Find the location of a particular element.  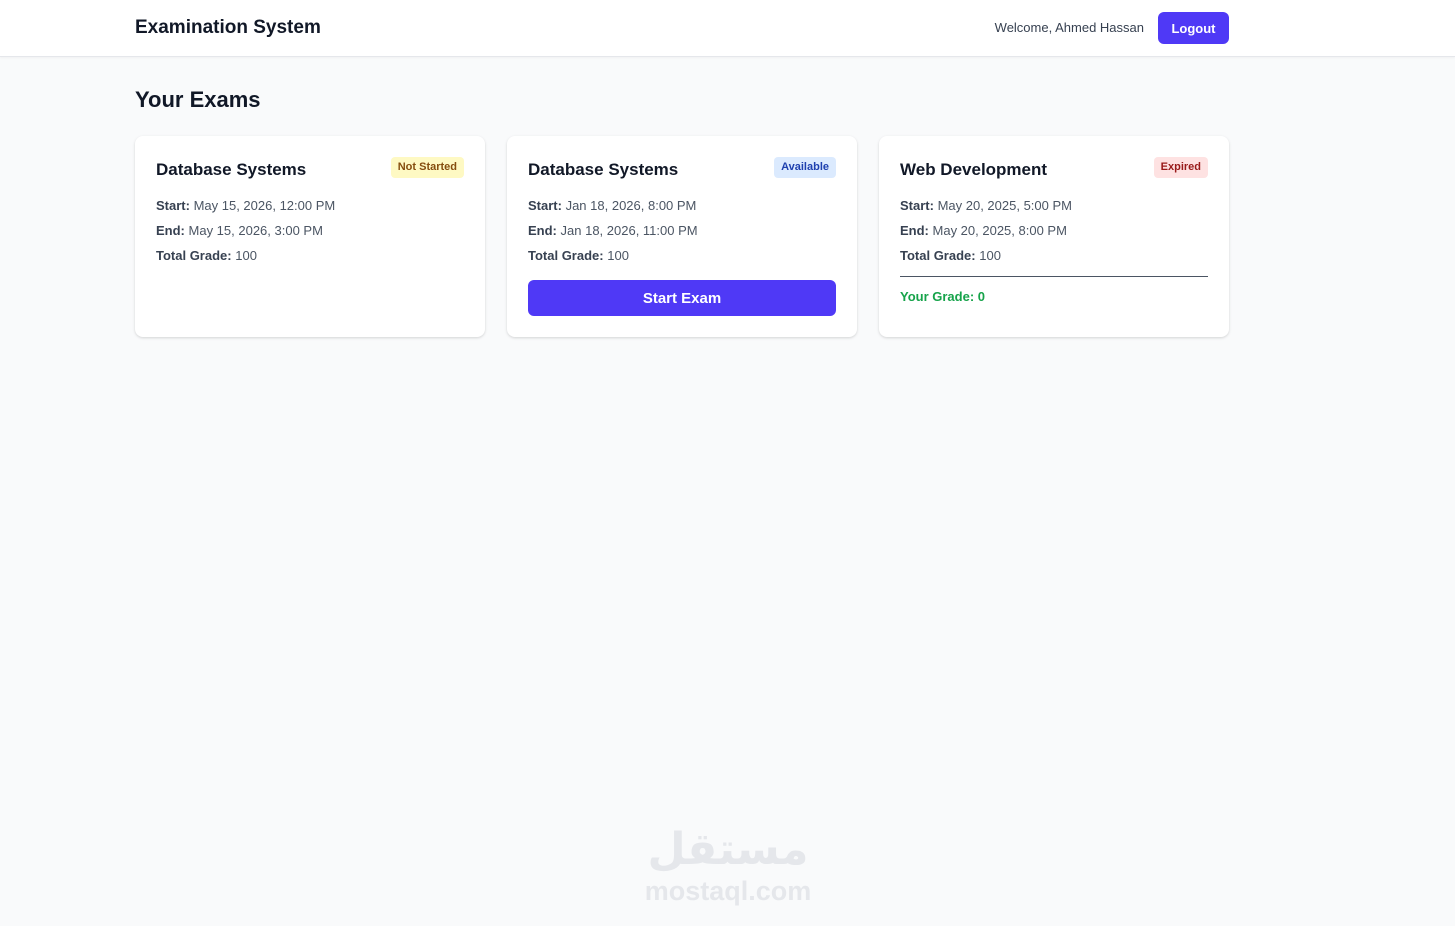

exam-end-time: End: May 15, 2026, 3:00 PM is located at coordinates (239, 231).